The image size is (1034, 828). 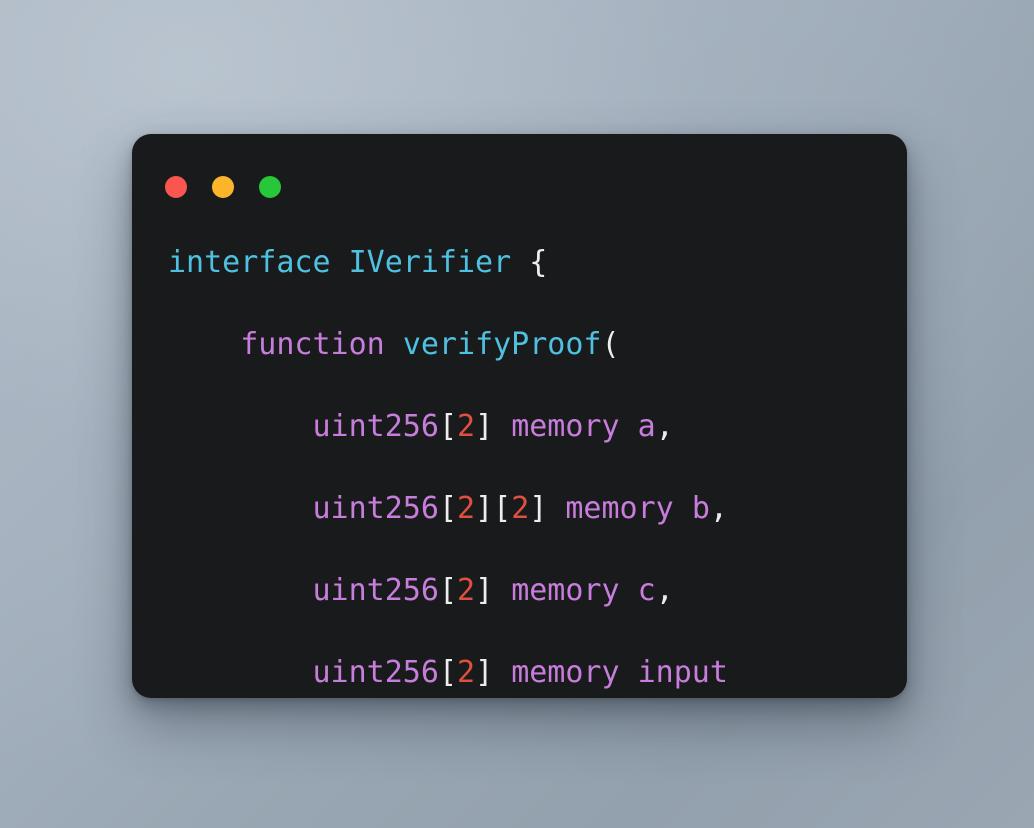 I want to click on code-token: input, so click(x=682, y=672).